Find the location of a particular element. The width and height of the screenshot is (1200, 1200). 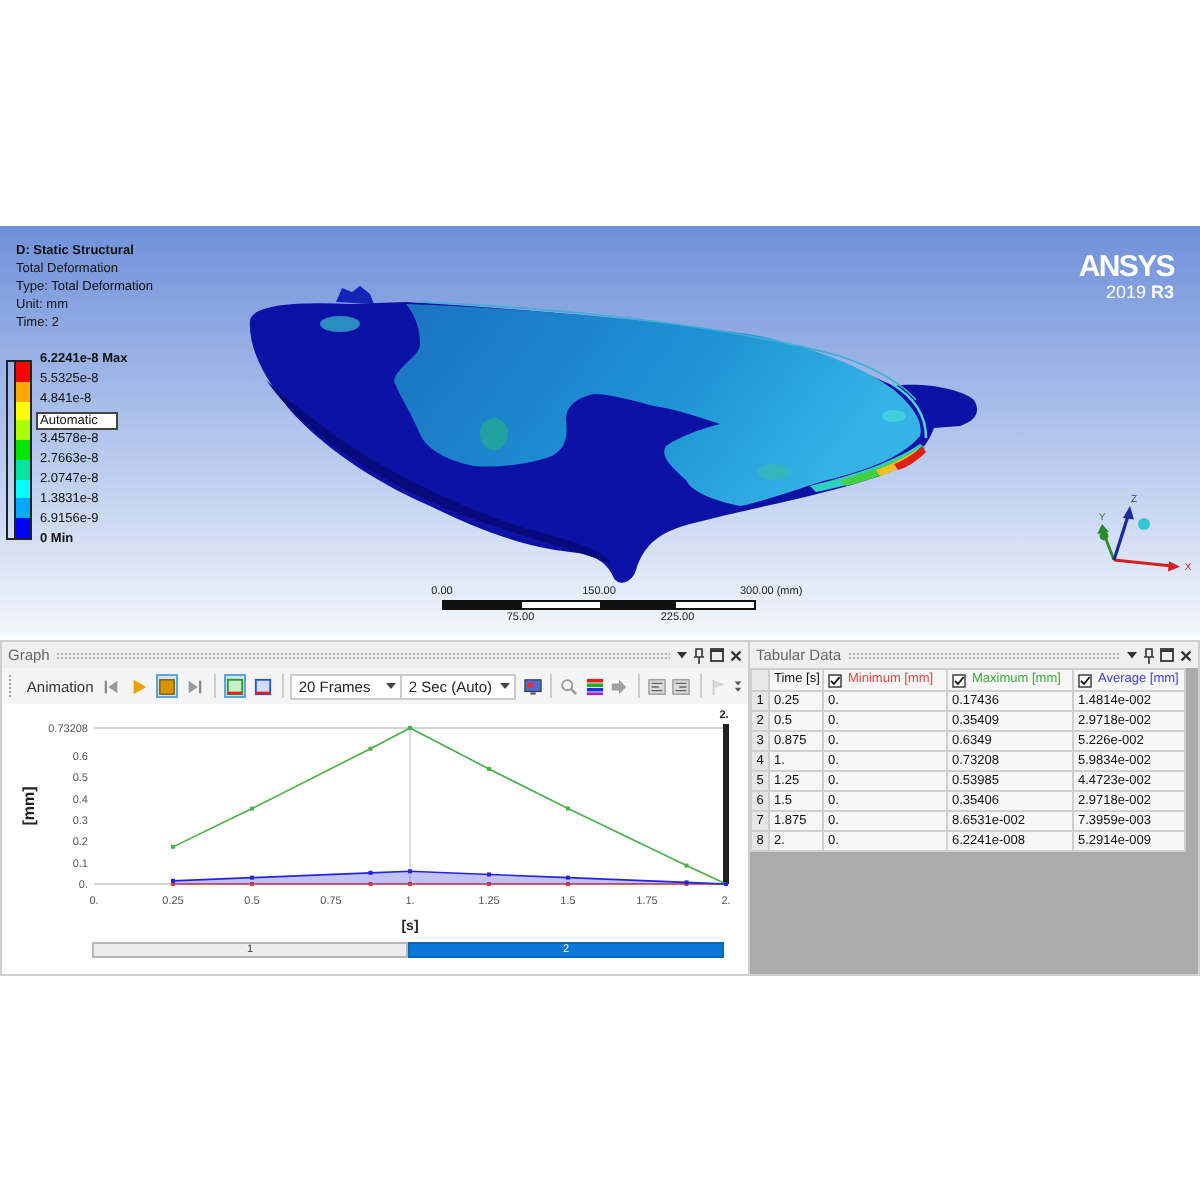

align-left-button is located at coordinates (656, 686).